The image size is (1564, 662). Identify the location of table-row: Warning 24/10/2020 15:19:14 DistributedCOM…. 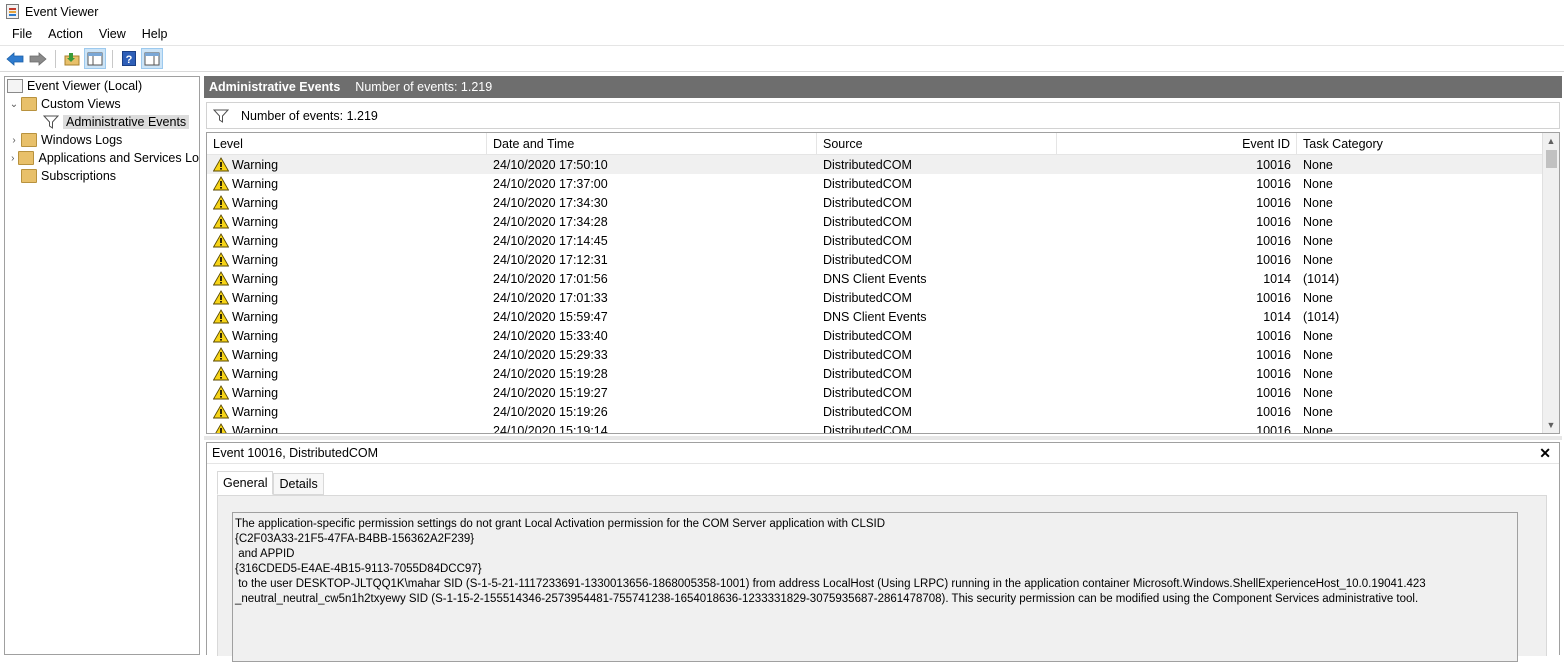
(883, 427).